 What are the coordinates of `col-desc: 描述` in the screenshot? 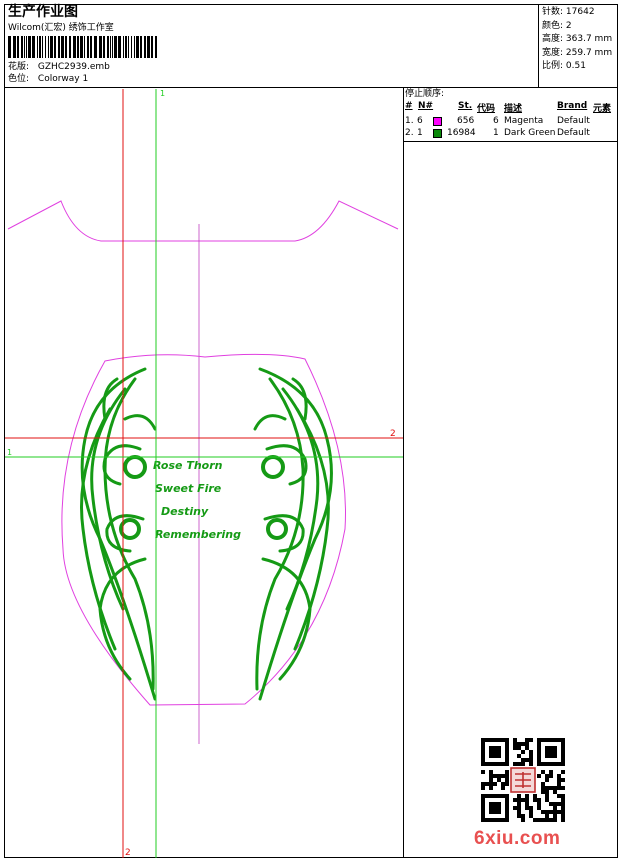 It's located at (513, 109).